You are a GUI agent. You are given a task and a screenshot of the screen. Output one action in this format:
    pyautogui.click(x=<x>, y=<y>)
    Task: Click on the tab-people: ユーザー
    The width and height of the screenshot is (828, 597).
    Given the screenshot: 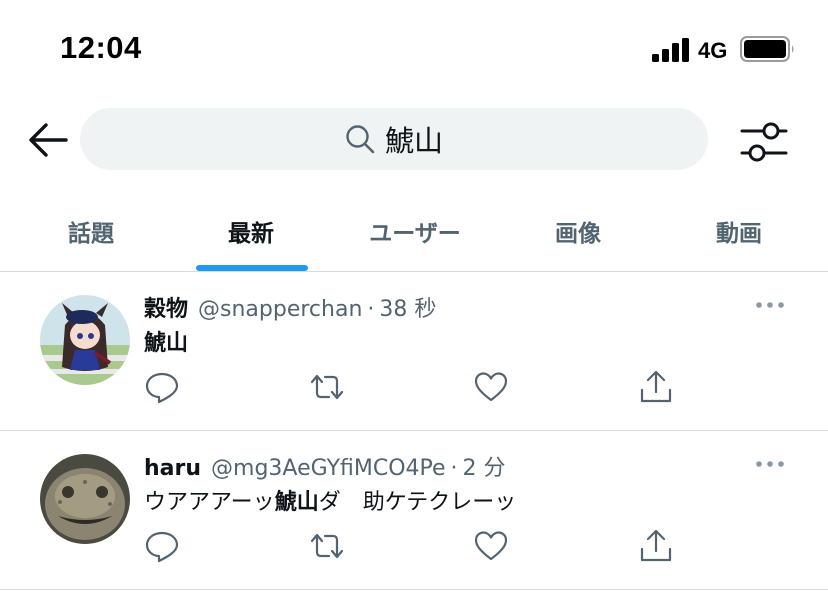 What is the action you would take?
    pyautogui.click(x=415, y=236)
    